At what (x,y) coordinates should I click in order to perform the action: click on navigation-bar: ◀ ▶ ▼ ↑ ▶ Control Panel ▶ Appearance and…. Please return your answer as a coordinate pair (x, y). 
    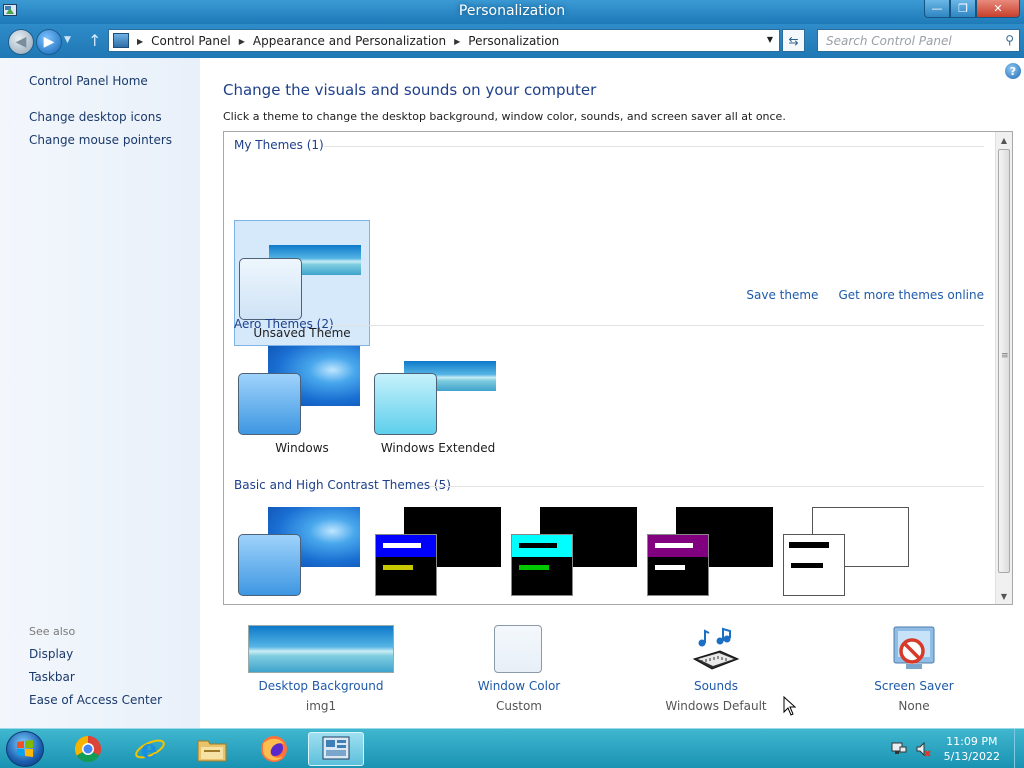
    Looking at the image, I should click on (512, 41).